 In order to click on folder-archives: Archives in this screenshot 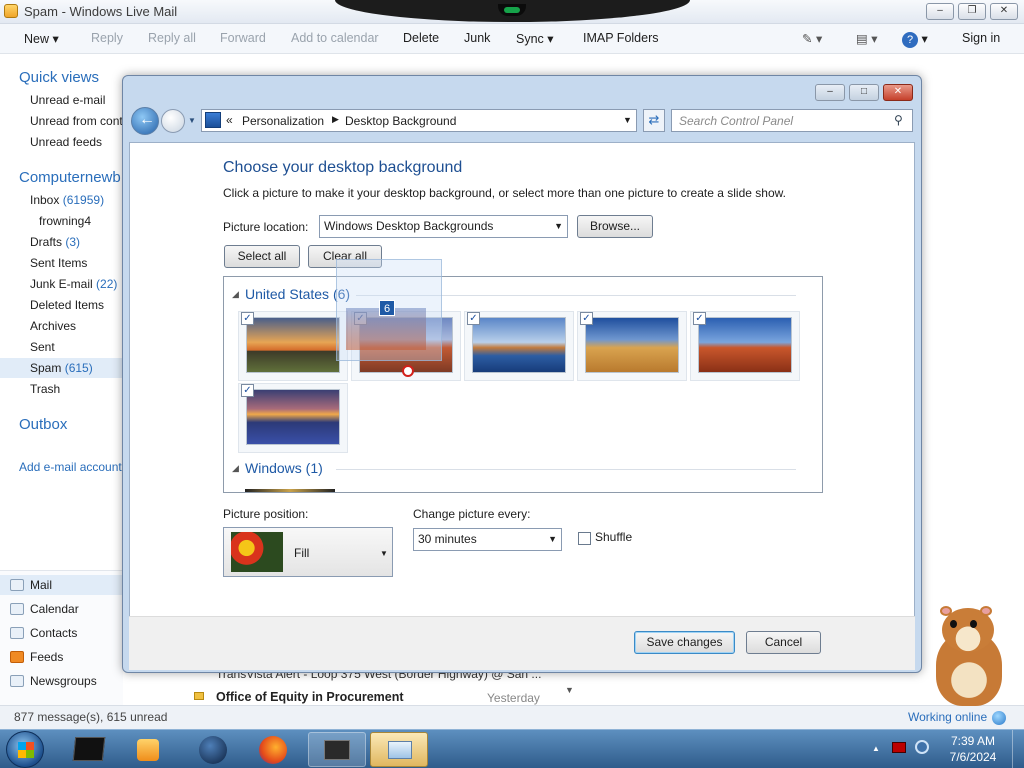, I will do `click(53, 326)`.